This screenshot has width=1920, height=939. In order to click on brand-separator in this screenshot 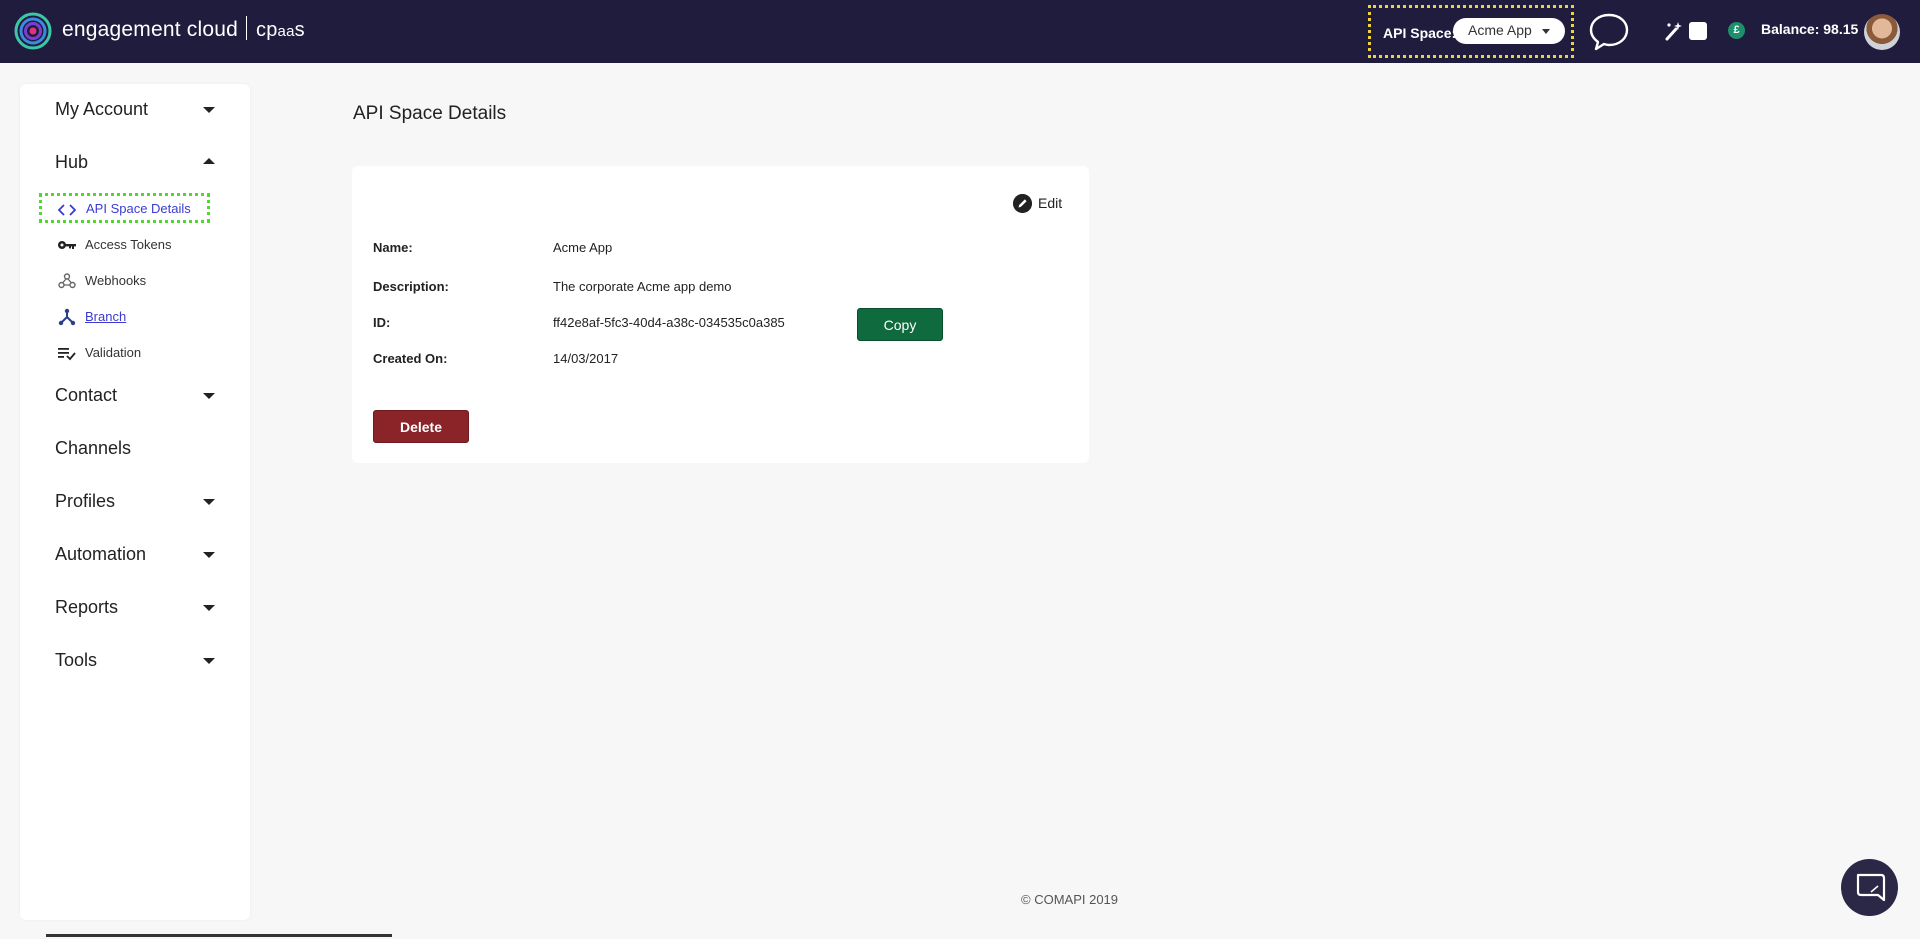, I will do `click(246, 28)`.